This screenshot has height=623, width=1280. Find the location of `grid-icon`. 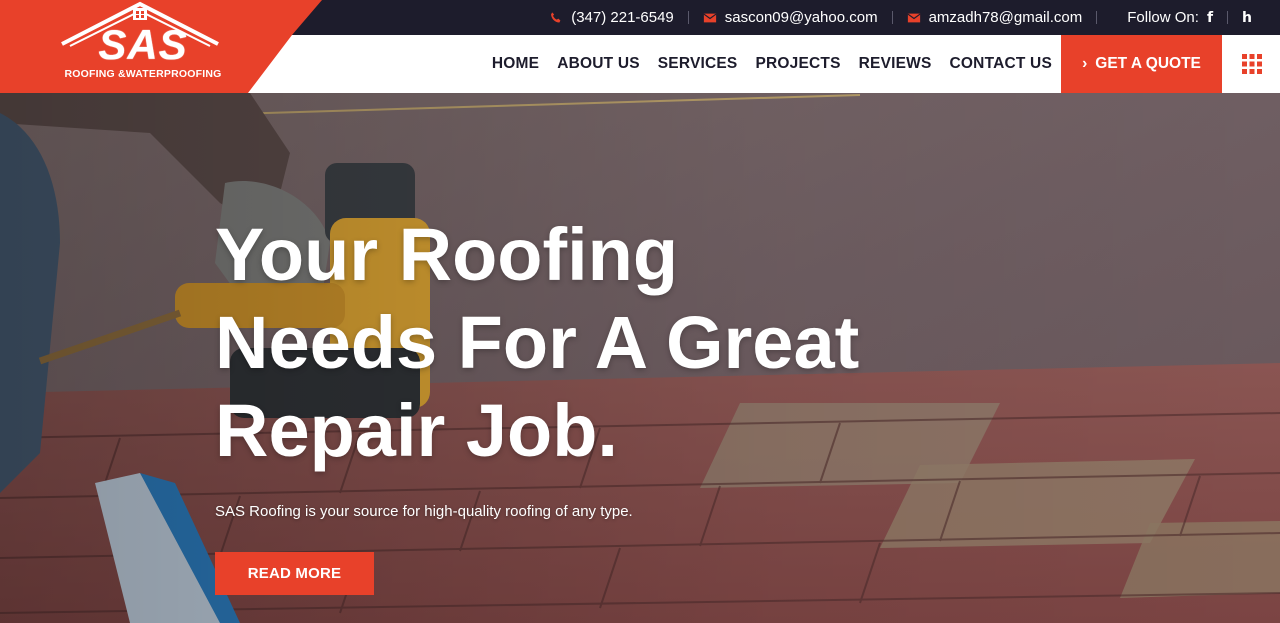

grid-icon is located at coordinates (1251, 64).